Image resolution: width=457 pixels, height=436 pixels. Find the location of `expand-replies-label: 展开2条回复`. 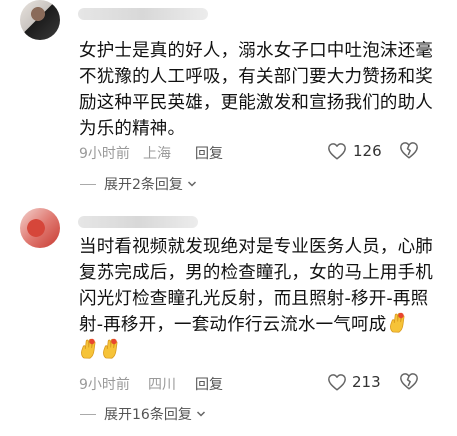

expand-replies-label: 展开2条回复 is located at coordinates (143, 185).